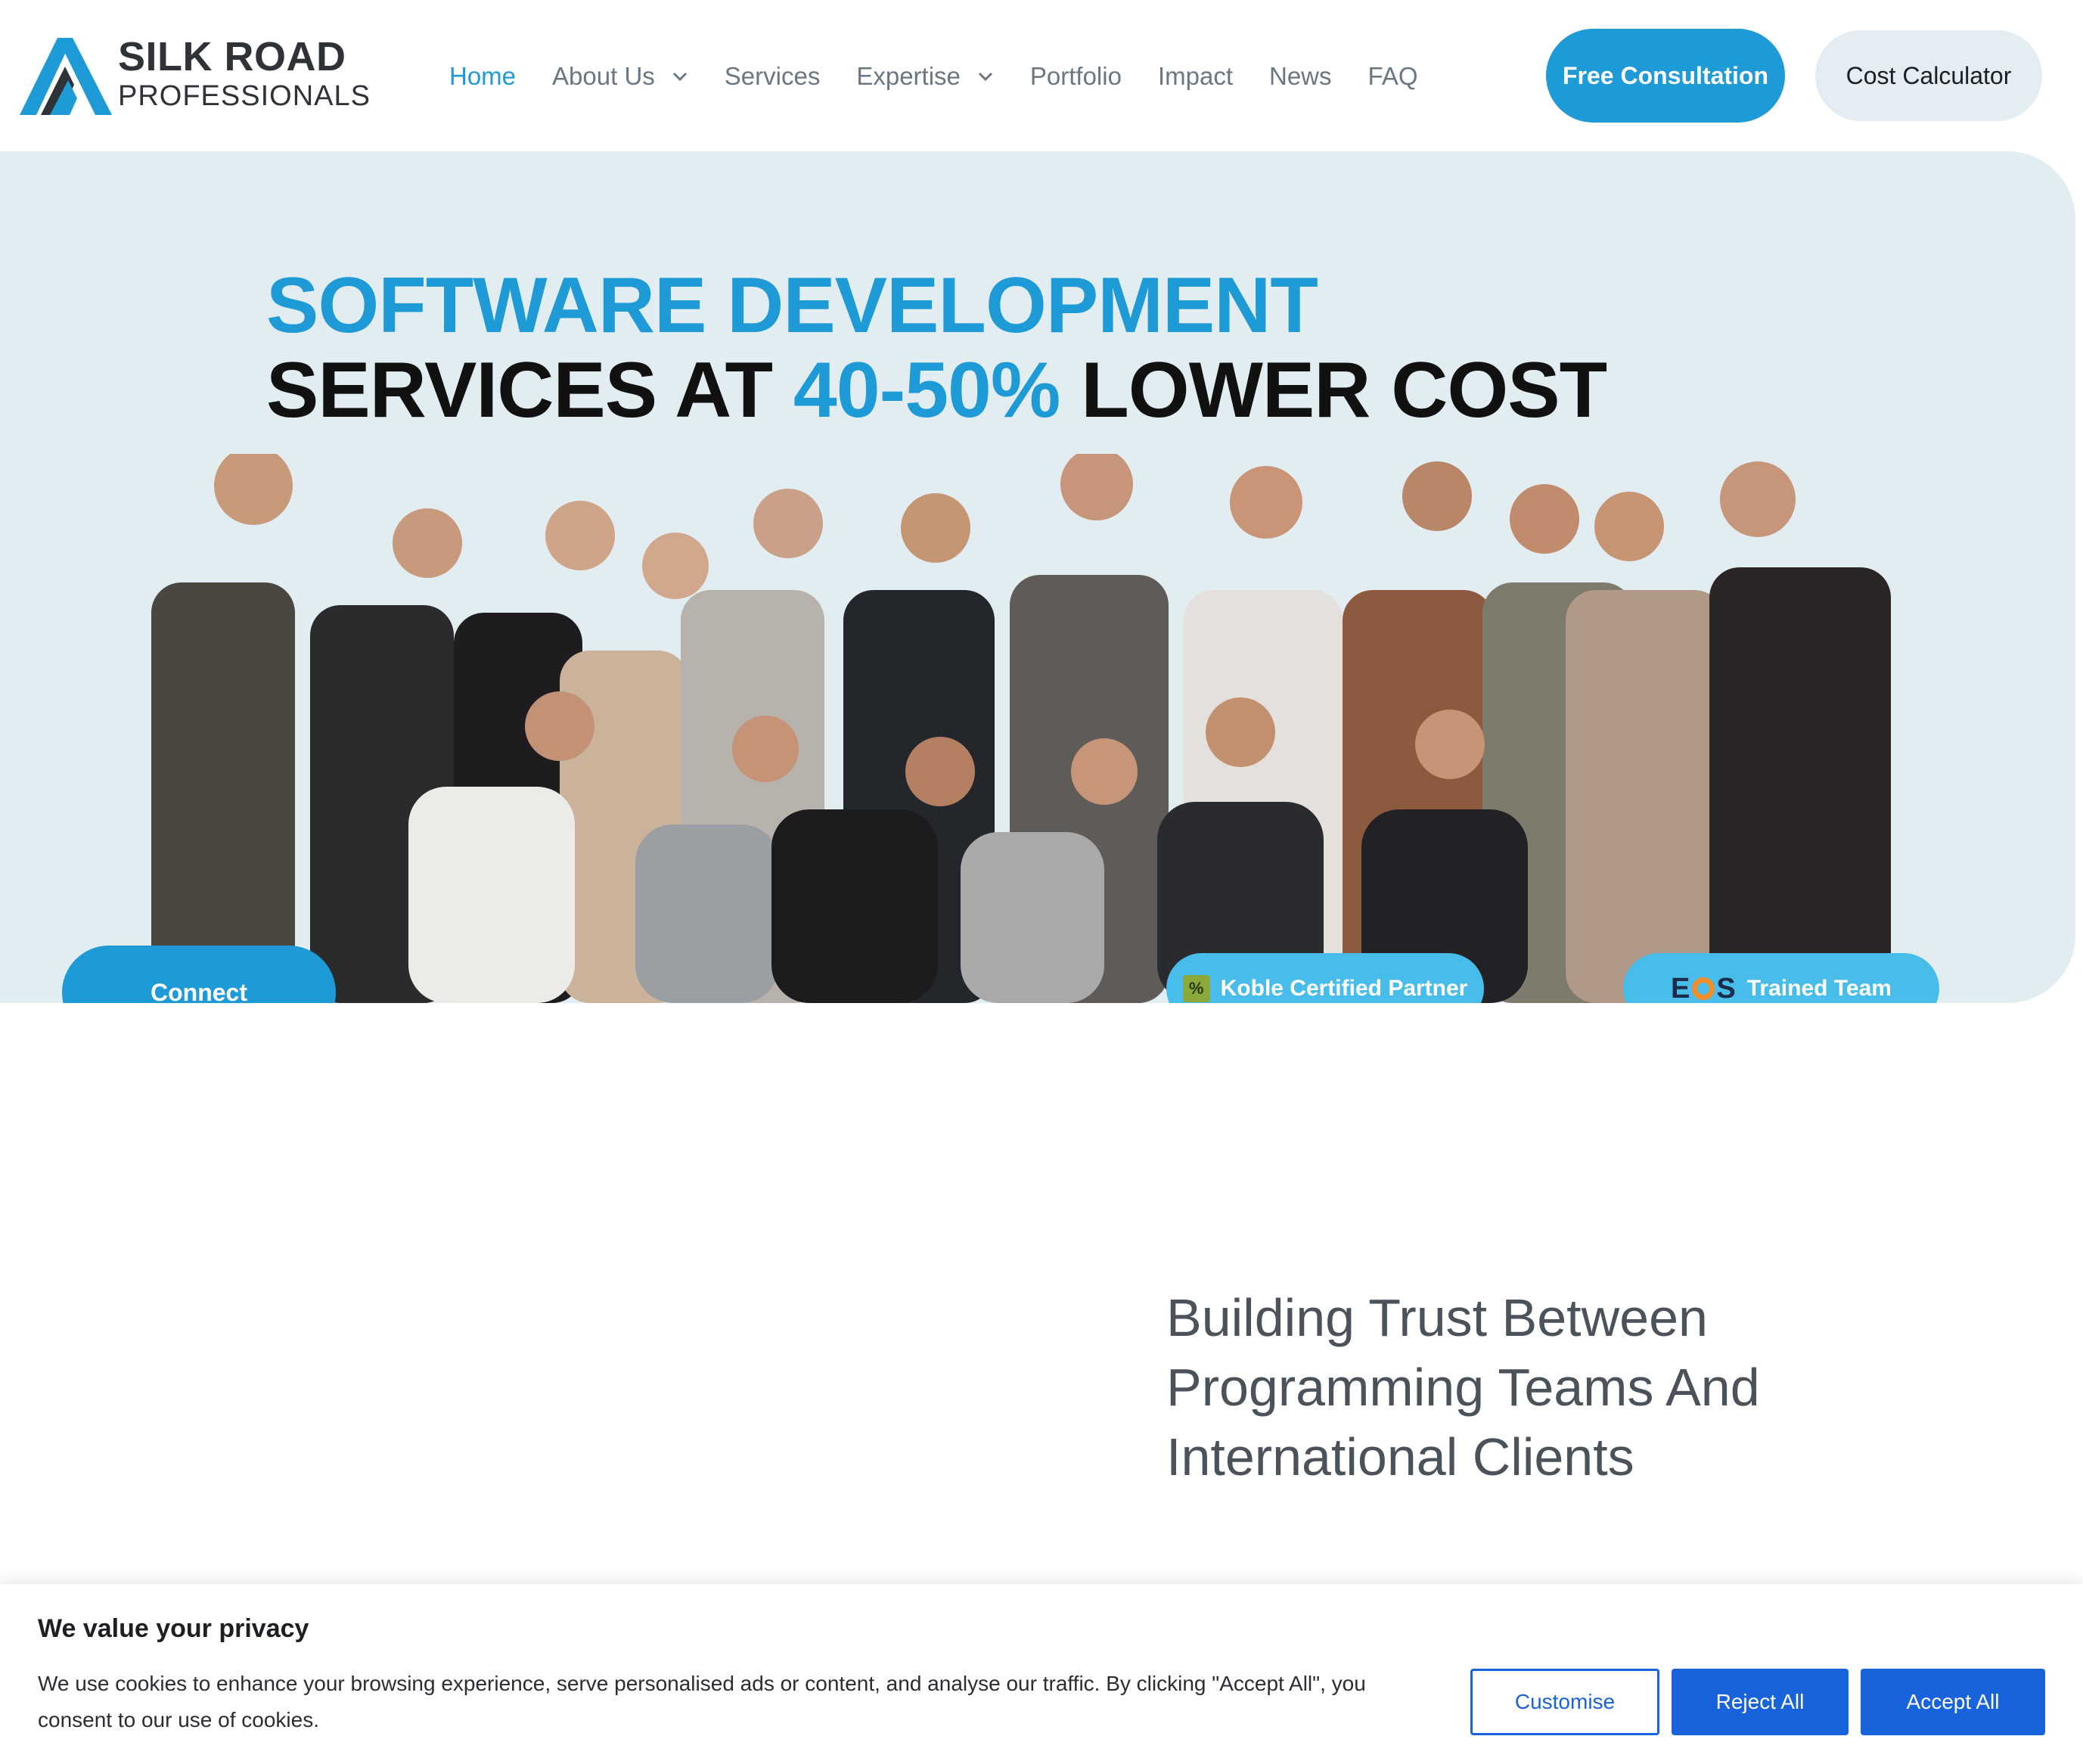 The image size is (2083, 1764). I want to click on nav-item-label: News, so click(1300, 76).